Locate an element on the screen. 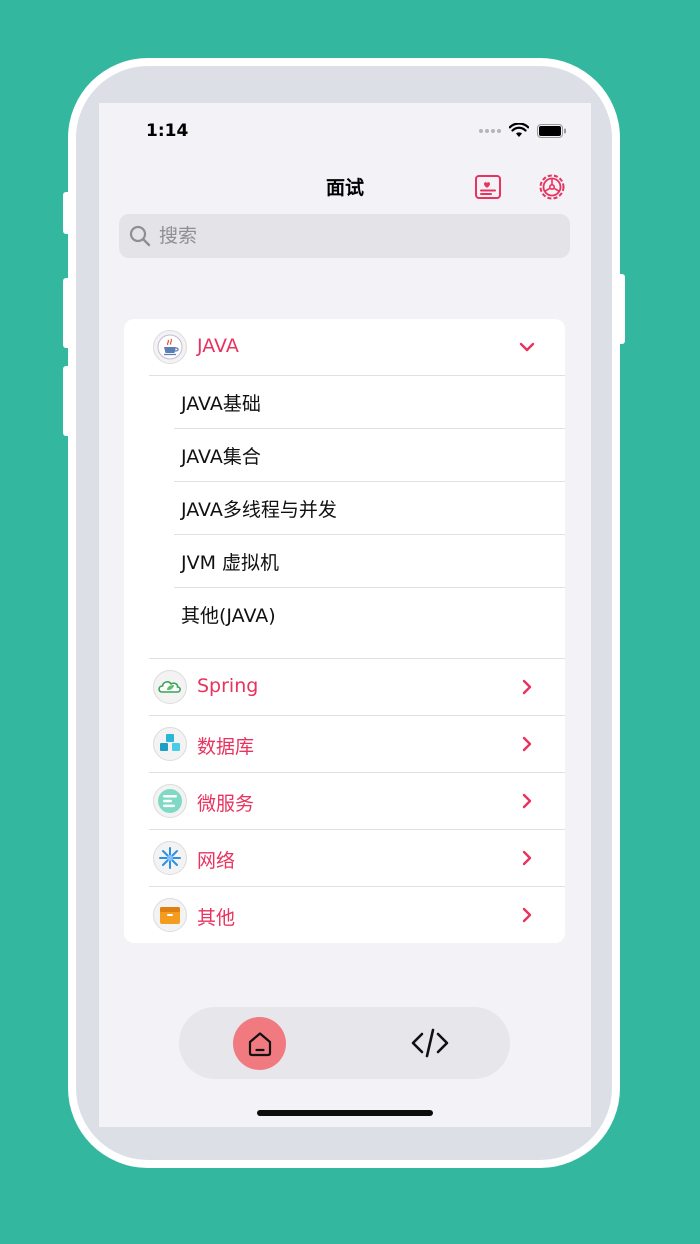 The image size is (700, 1244). status-time: 1:14 is located at coordinates (167, 131).